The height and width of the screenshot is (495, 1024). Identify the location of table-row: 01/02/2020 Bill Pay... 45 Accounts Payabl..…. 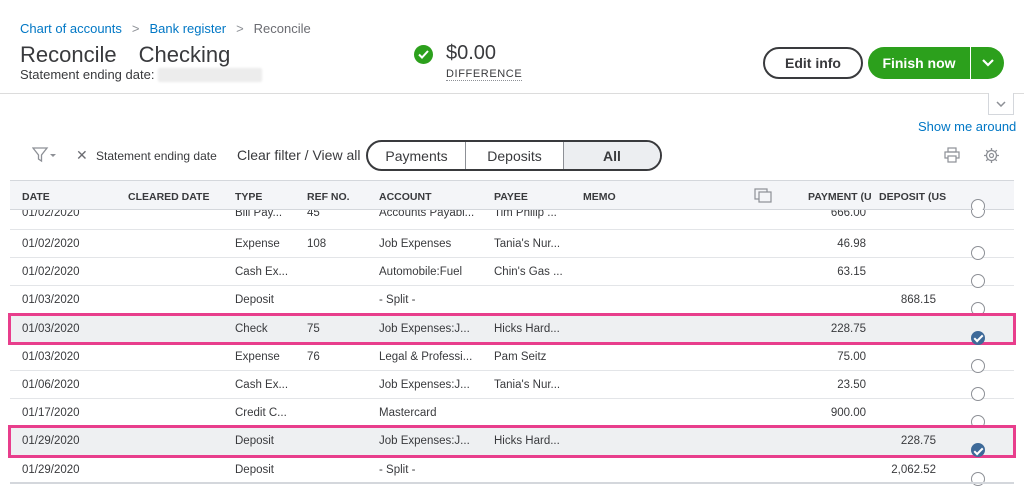
(512, 220).